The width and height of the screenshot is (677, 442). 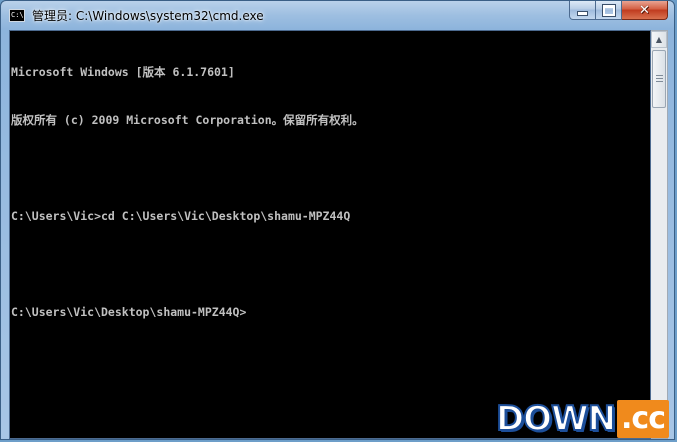 I want to click on maximize-icon, so click(x=608, y=10).